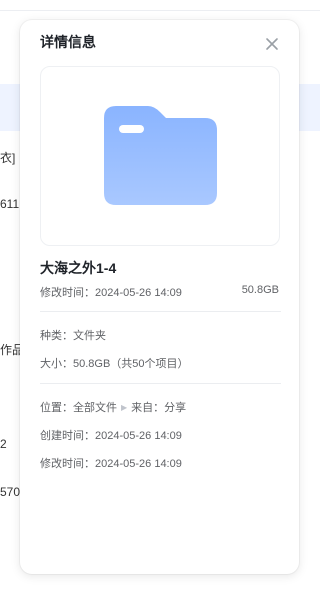  I want to click on location-link: 全部文件, so click(95, 408).